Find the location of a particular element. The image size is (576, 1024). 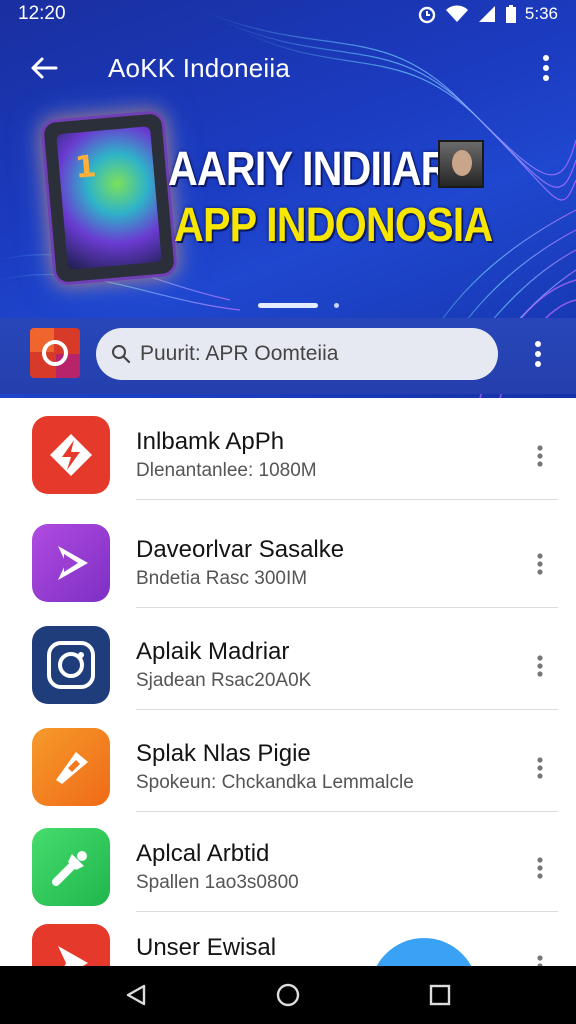

tablet-illustration: 1 is located at coordinates (109, 198).